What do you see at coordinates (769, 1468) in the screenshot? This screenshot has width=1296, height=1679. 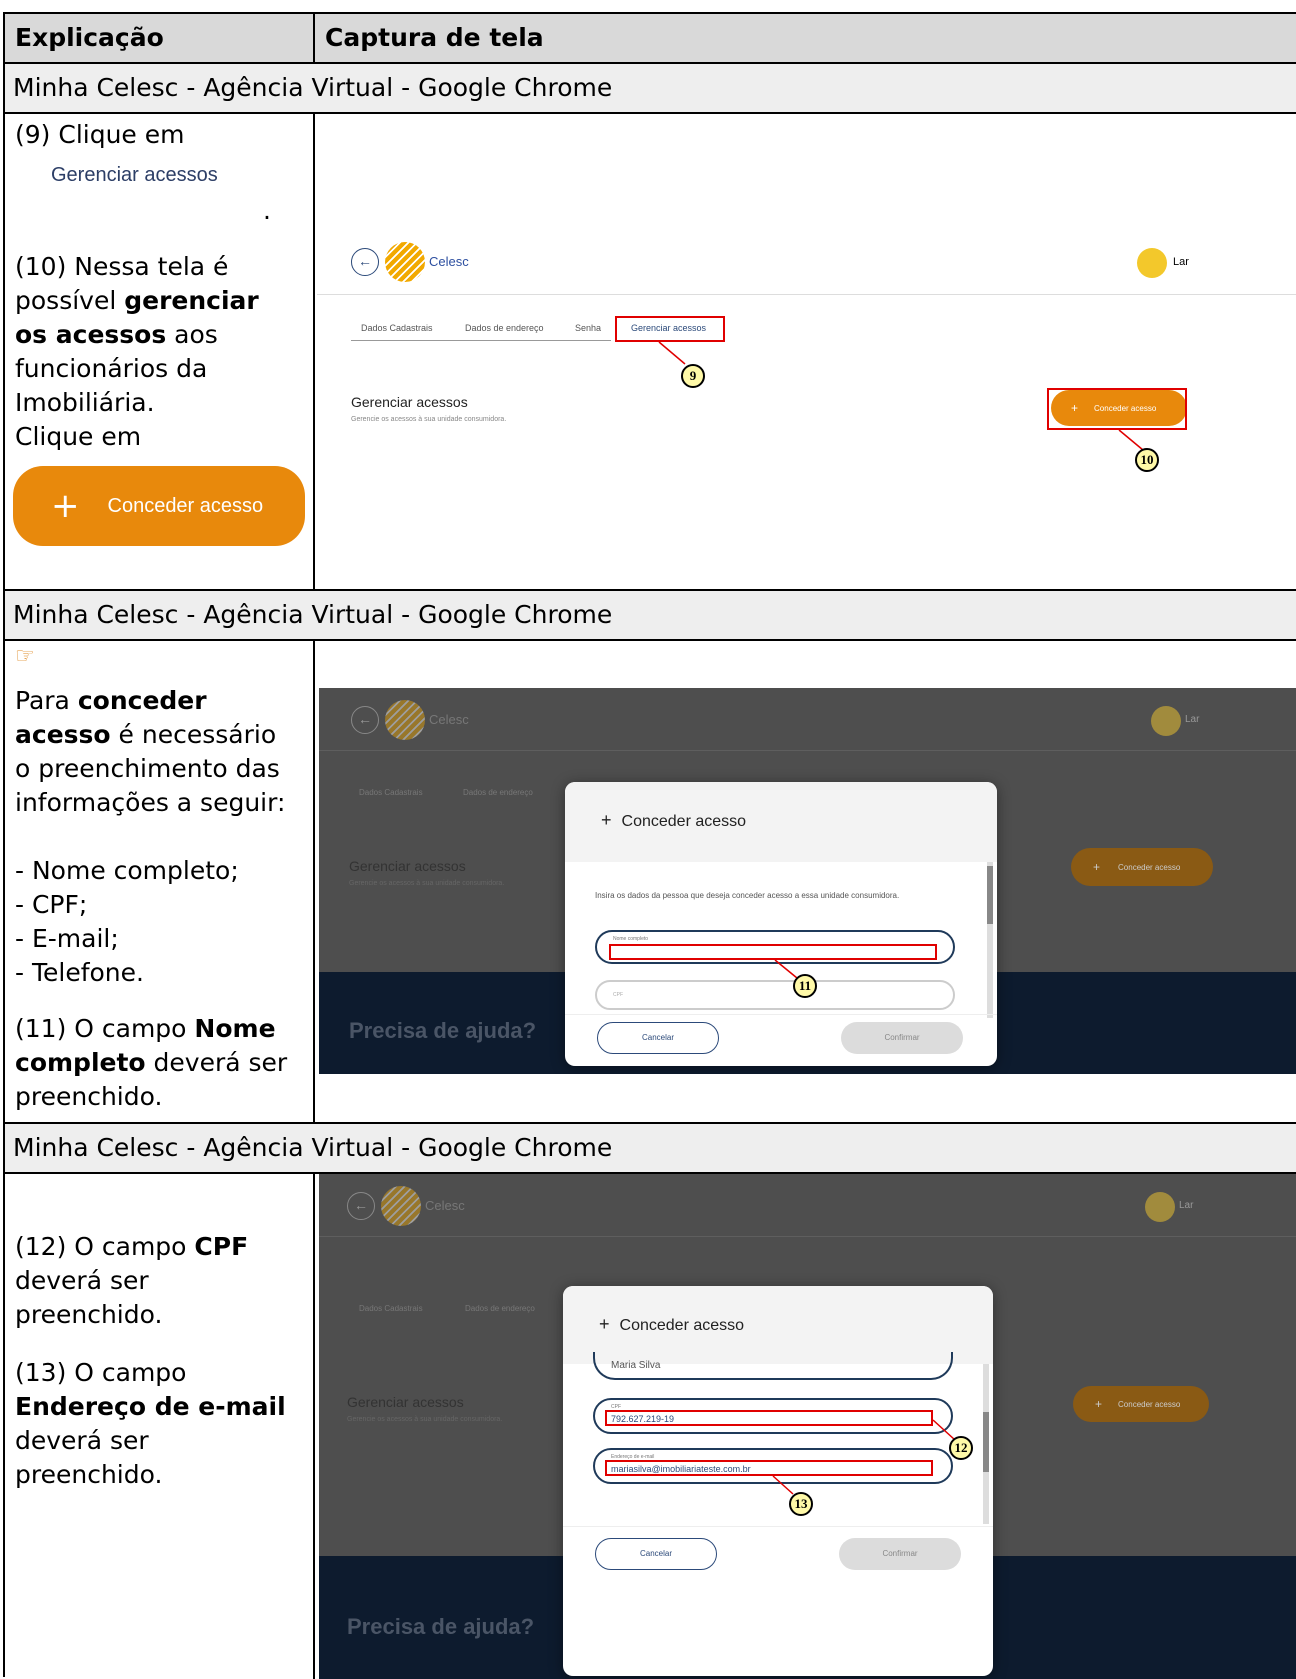 I see `highlight-email-box` at bounding box center [769, 1468].